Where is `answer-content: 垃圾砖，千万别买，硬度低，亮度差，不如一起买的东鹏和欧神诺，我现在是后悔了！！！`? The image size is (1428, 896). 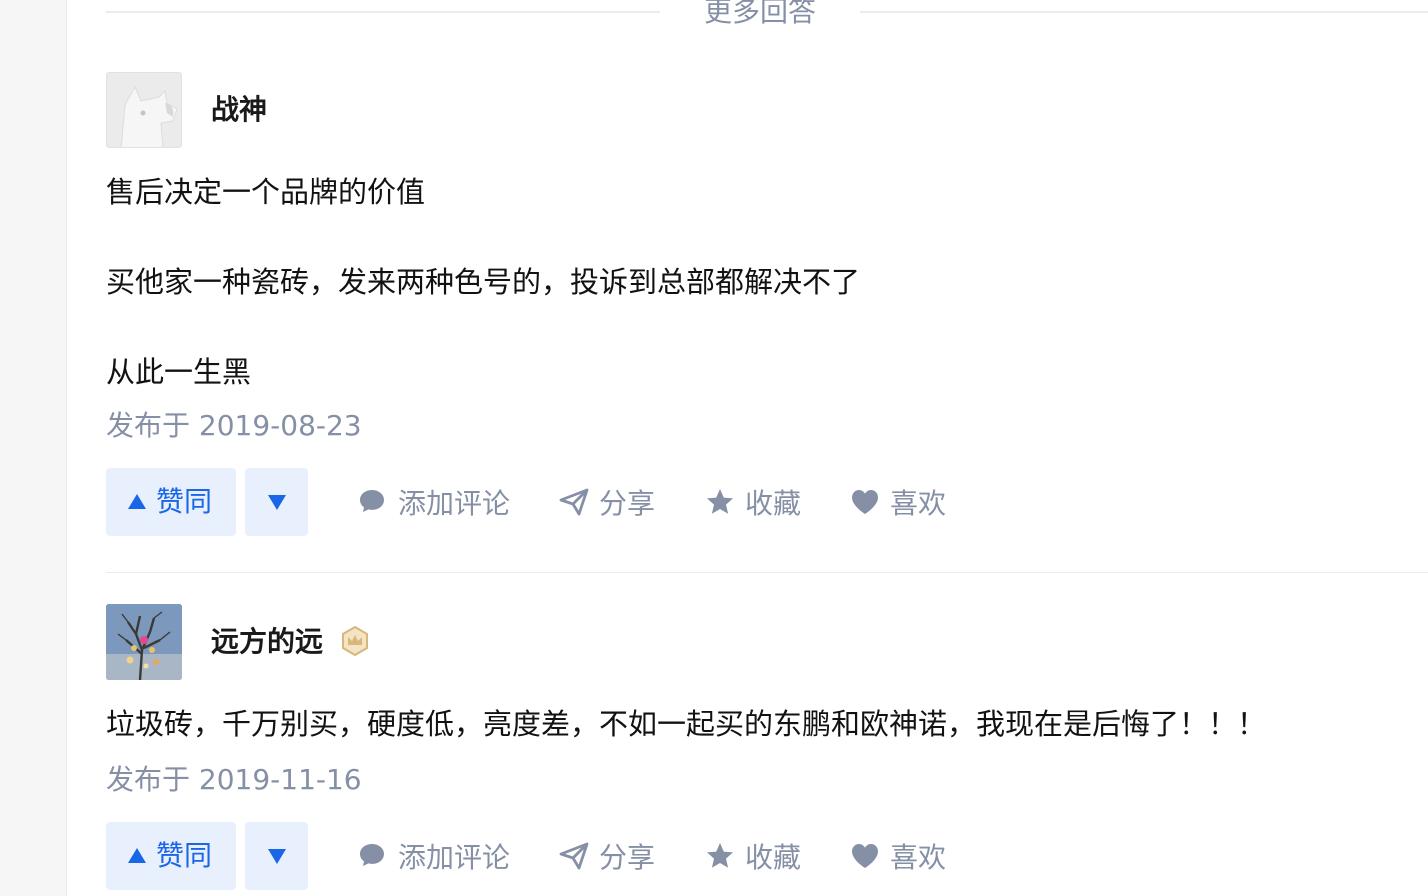 answer-content: 垃圾砖，千万别买，硬度低，亮度差，不如一起买的东鹏和欧神诺，我现在是后悔了！！！ is located at coordinates (767, 724).